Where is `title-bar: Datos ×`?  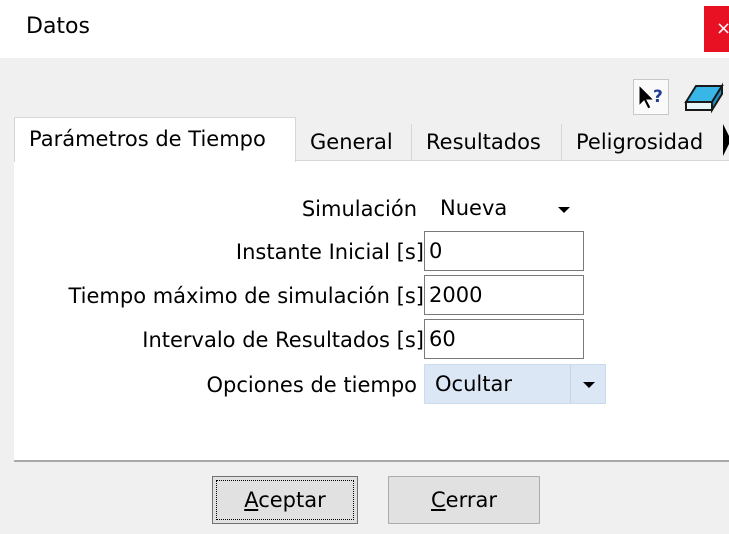 title-bar: Datos × is located at coordinates (364, 29).